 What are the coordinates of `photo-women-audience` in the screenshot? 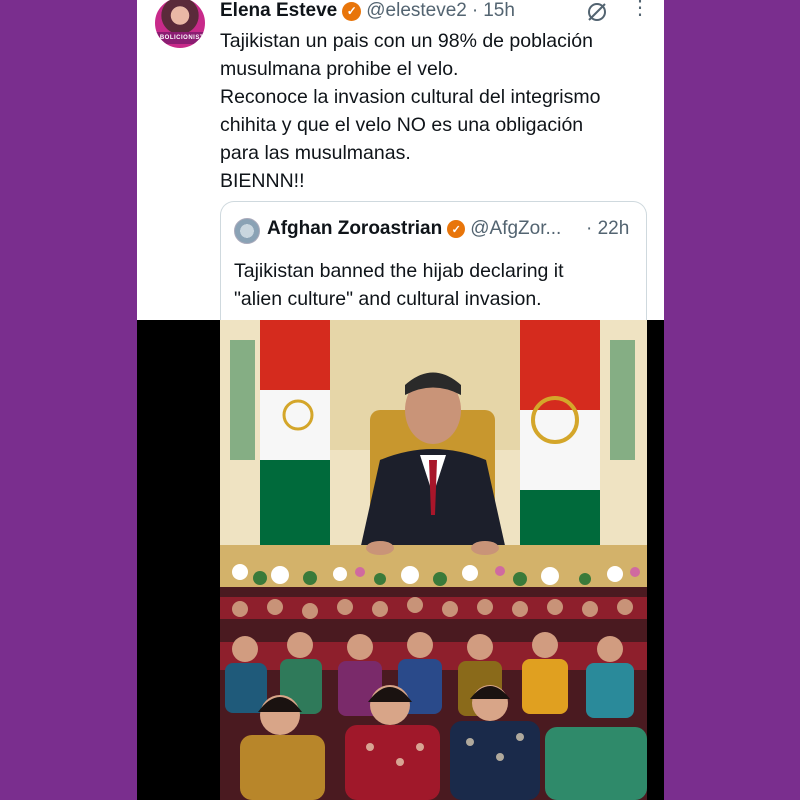 It's located at (433, 693).